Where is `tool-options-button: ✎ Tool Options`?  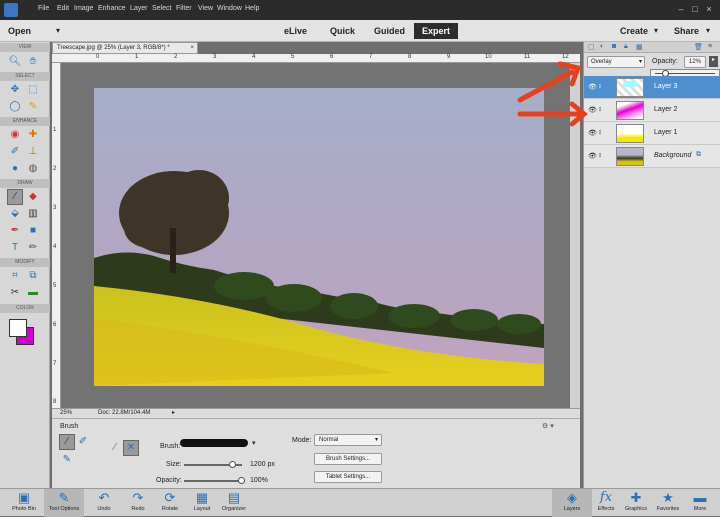 tool-options-button: ✎ Tool Options is located at coordinates (64, 503).